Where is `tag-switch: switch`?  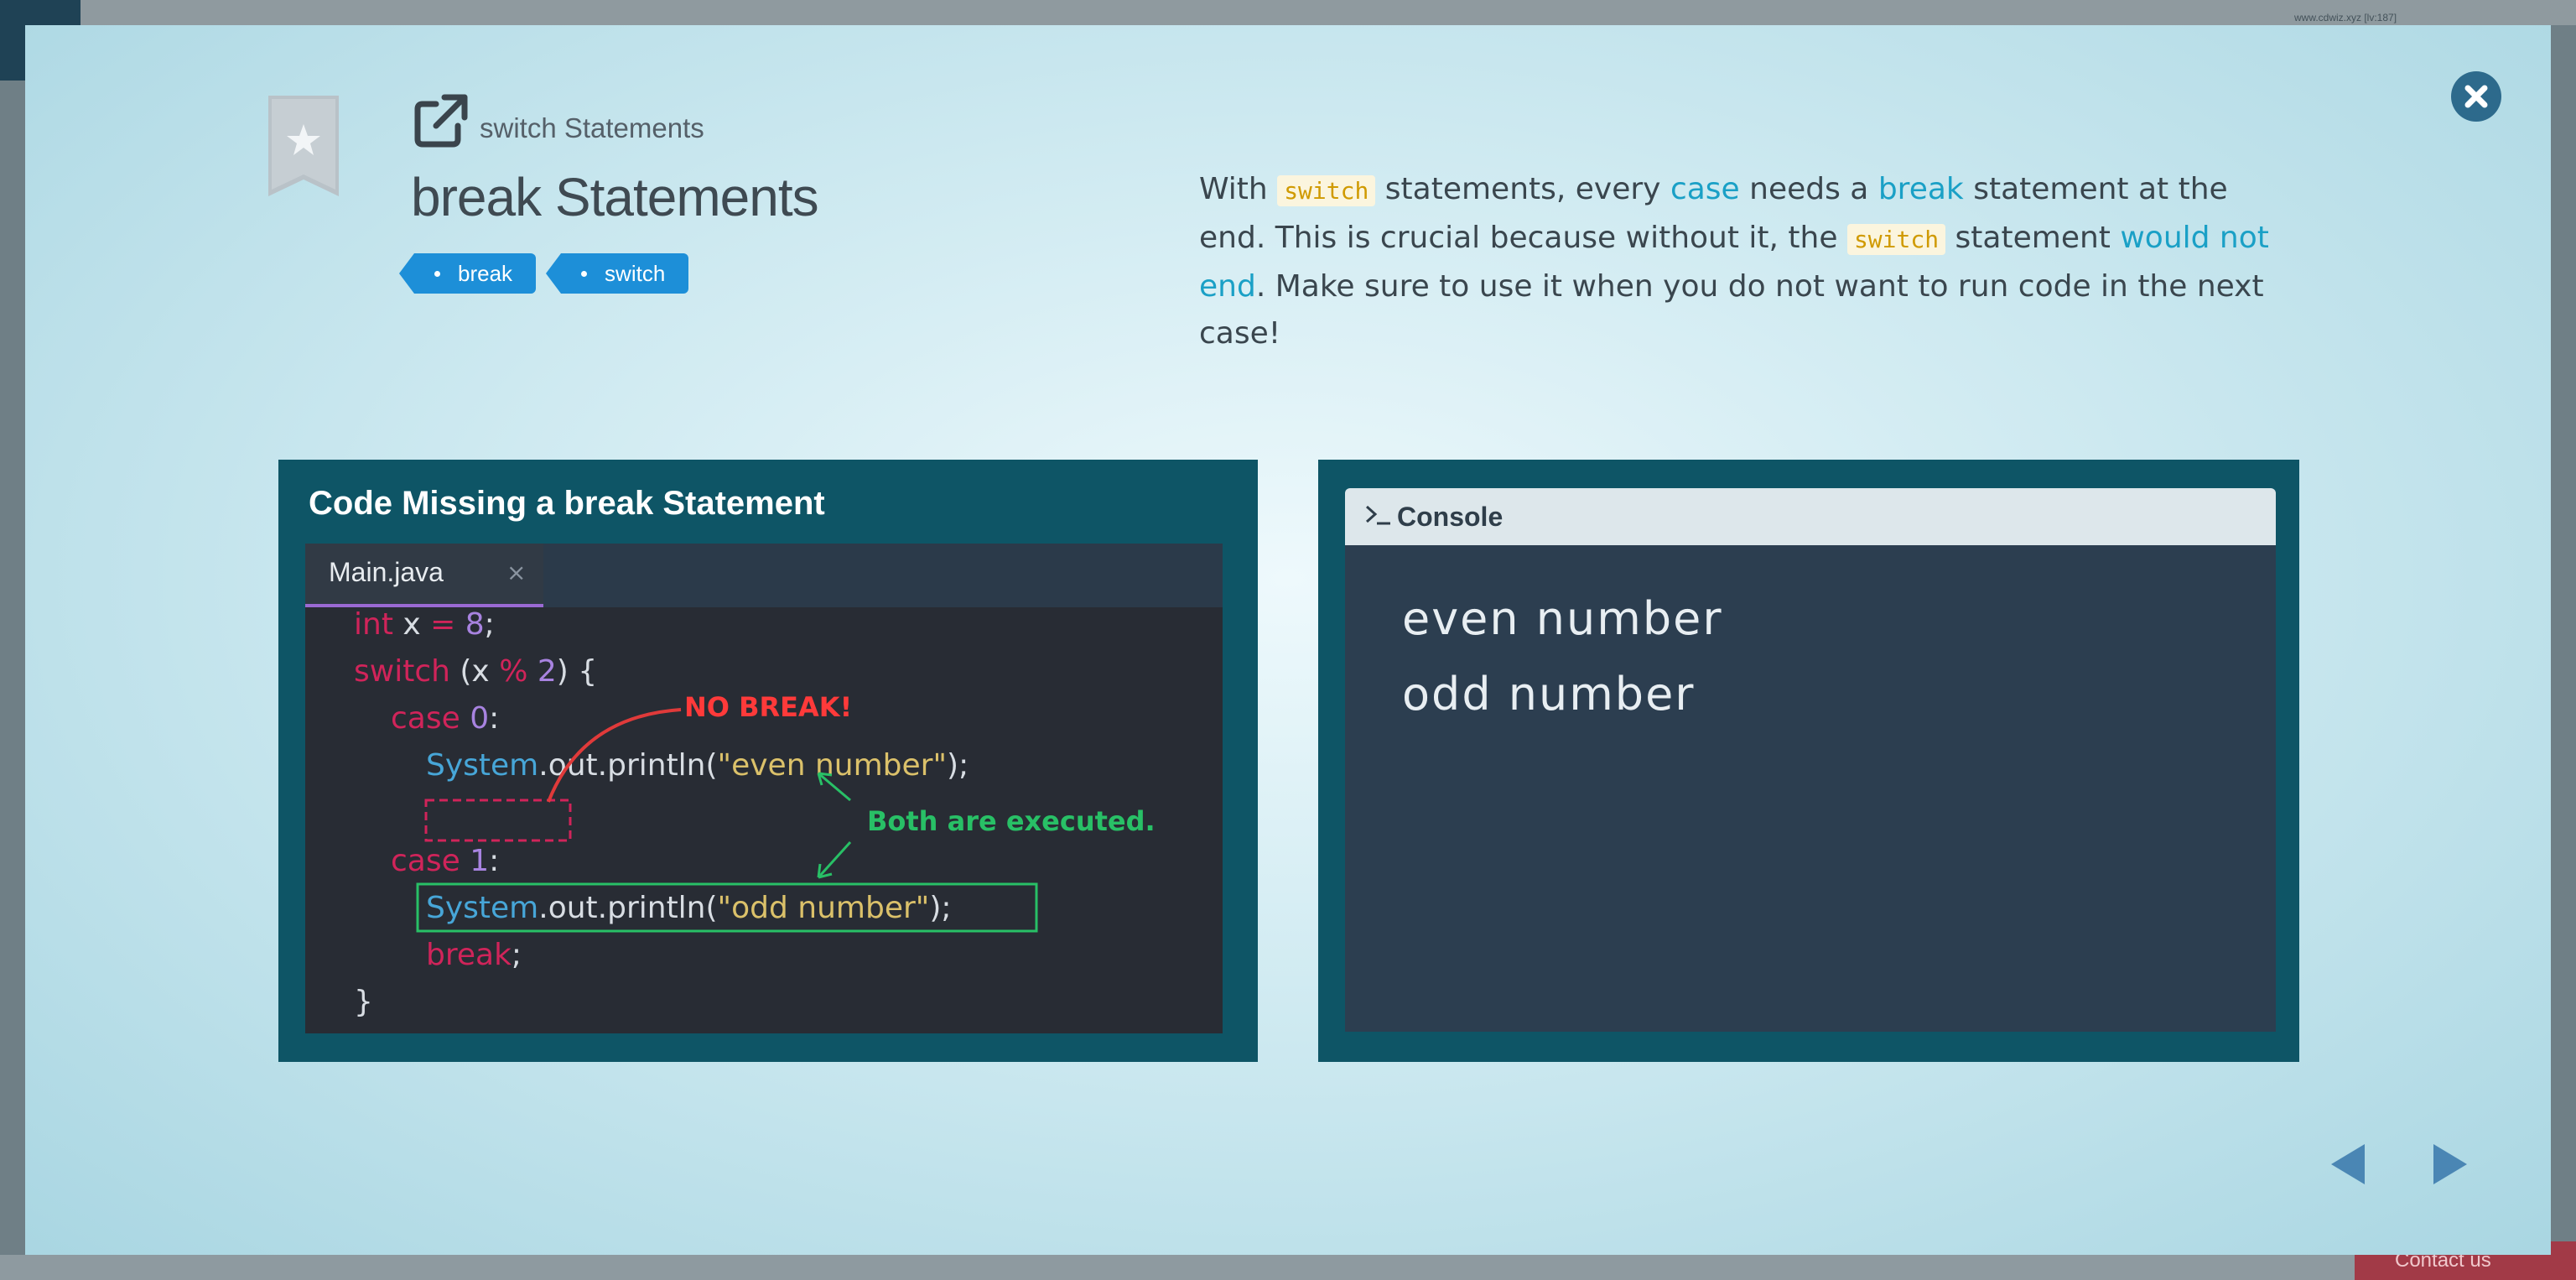
tag-switch: switch is located at coordinates (617, 273).